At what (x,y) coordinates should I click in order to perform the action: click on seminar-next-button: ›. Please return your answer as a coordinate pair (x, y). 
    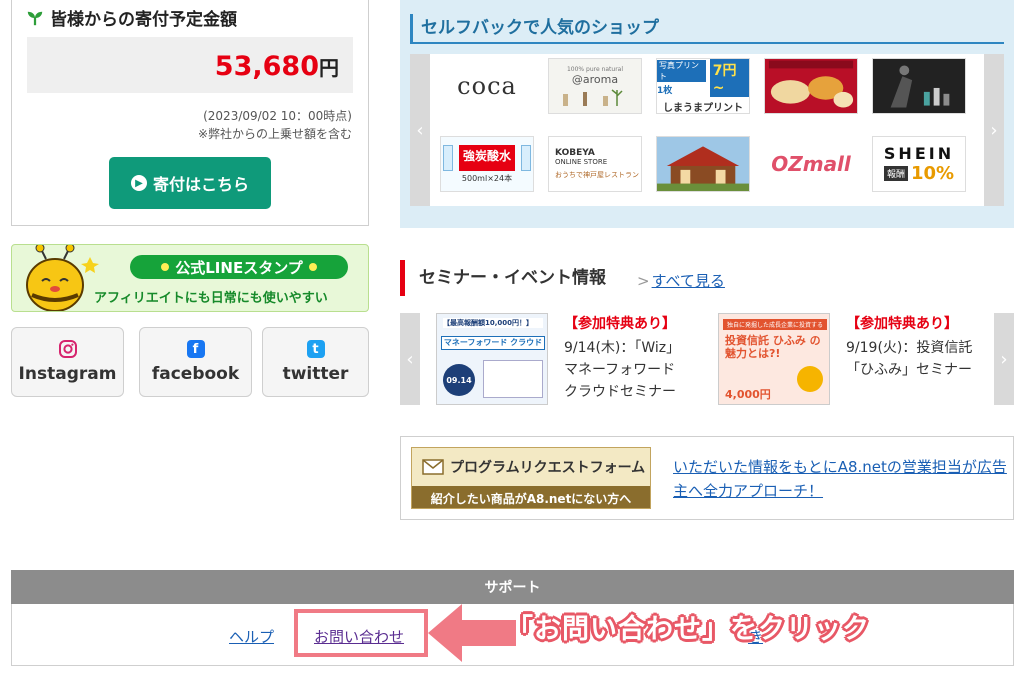
    Looking at the image, I should click on (1004, 359).